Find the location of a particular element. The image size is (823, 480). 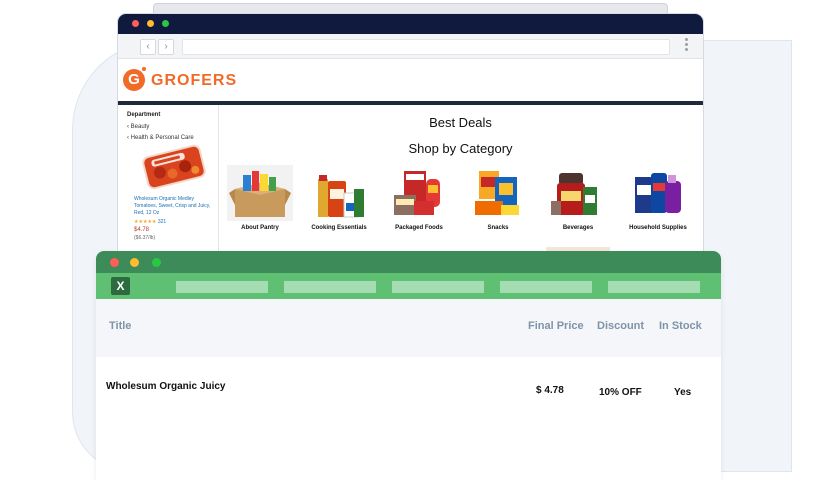

category-household-supplies: Household Supplies is located at coordinates (658, 198).